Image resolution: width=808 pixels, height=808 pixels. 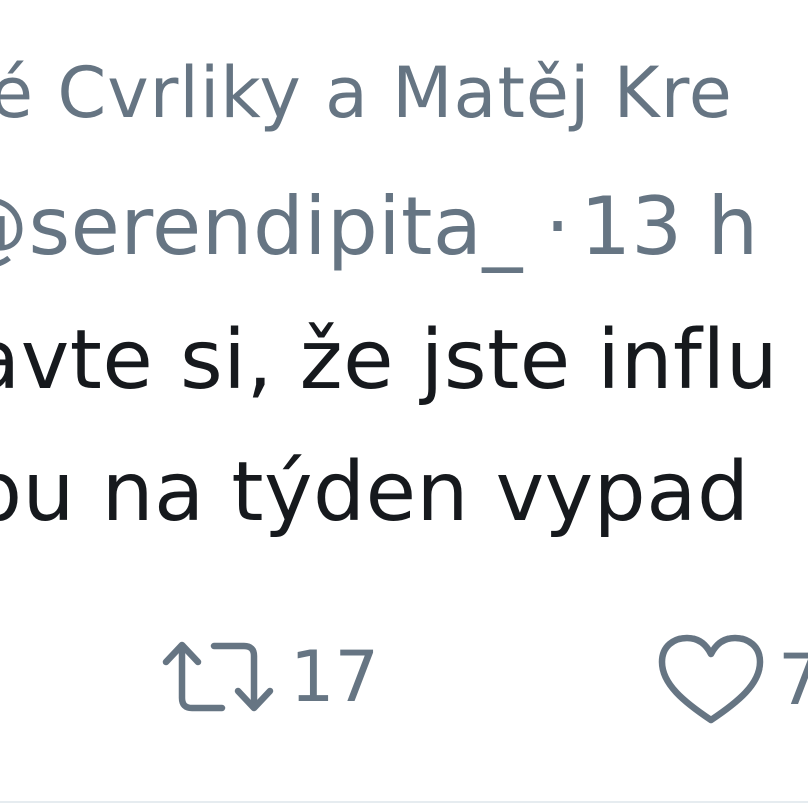 What do you see at coordinates (375, 492) in the screenshot?
I see `tweet-text-line-2: pu na týden vypad` at bounding box center [375, 492].